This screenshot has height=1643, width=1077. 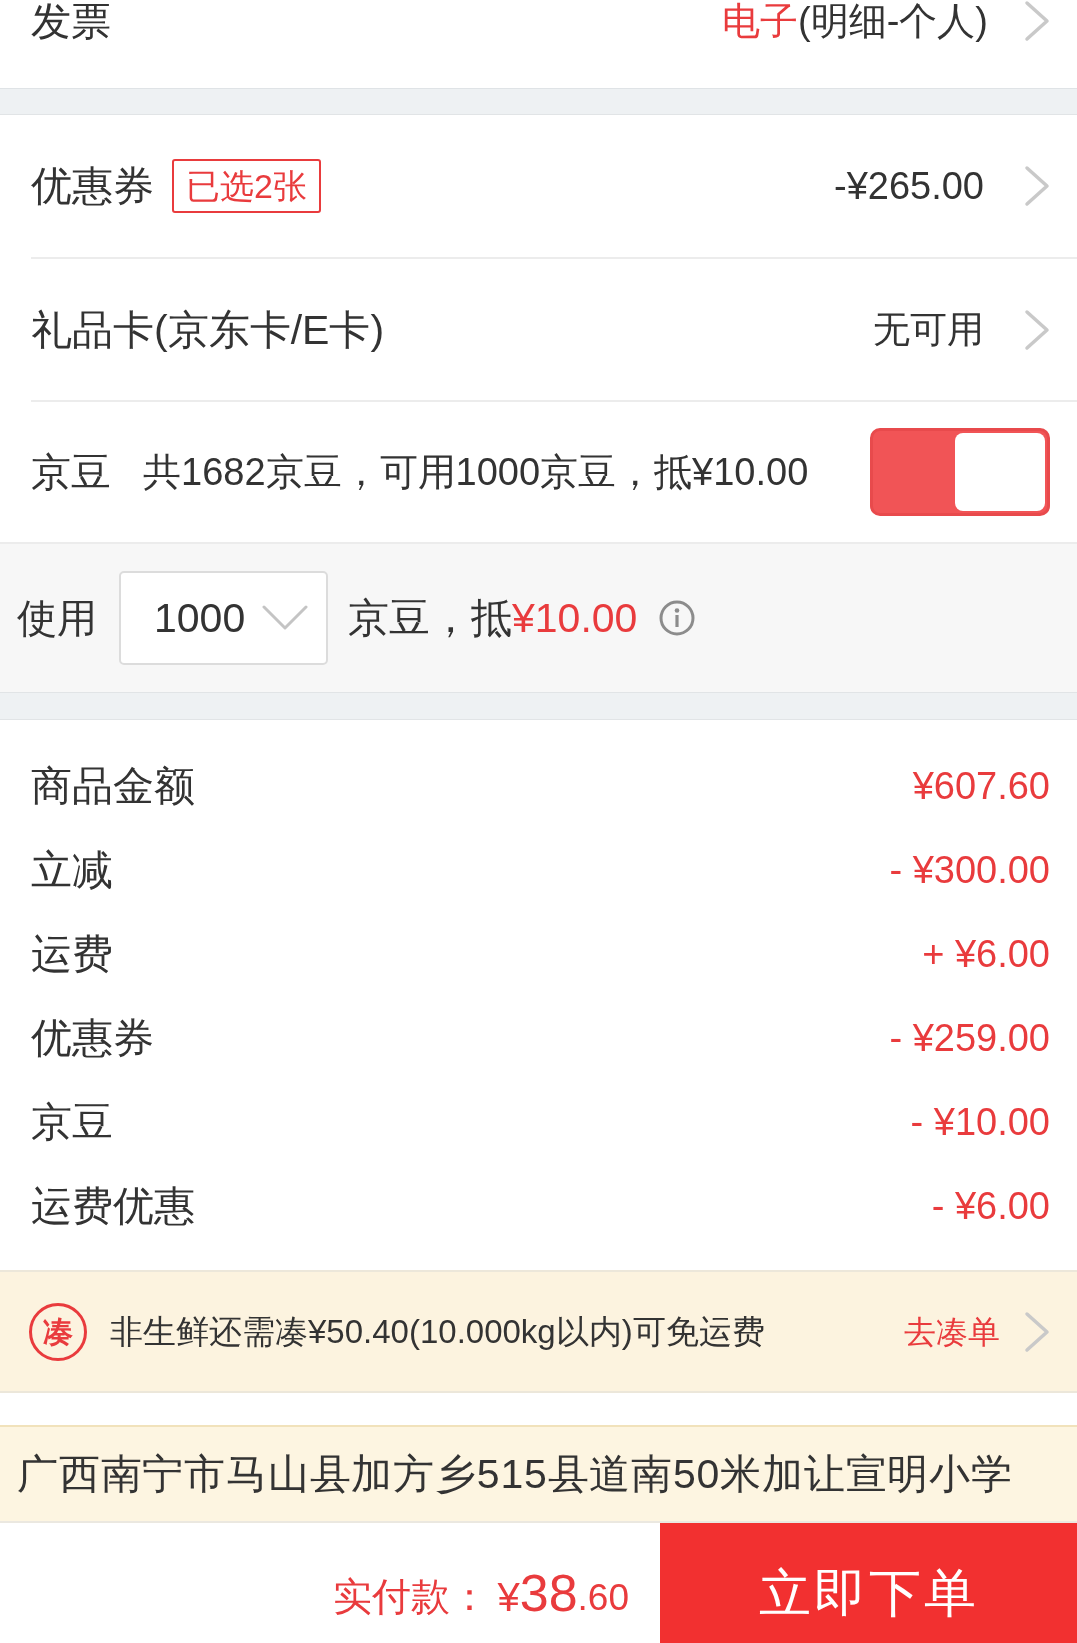 What do you see at coordinates (893, 21) in the screenshot?
I see `invoice-detail: (明细-个人)` at bounding box center [893, 21].